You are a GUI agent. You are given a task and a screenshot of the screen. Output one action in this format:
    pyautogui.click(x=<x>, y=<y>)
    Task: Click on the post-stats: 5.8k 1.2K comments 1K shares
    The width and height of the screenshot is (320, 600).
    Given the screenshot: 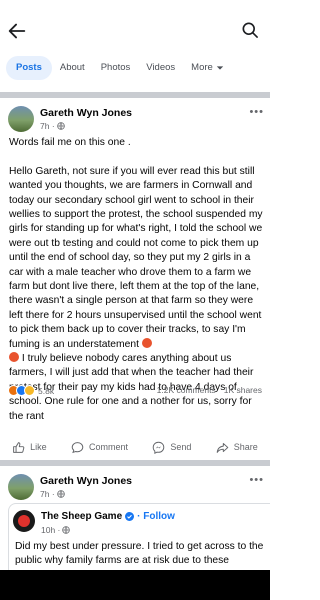 What is the action you would take?
    pyautogui.click(x=135, y=392)
    